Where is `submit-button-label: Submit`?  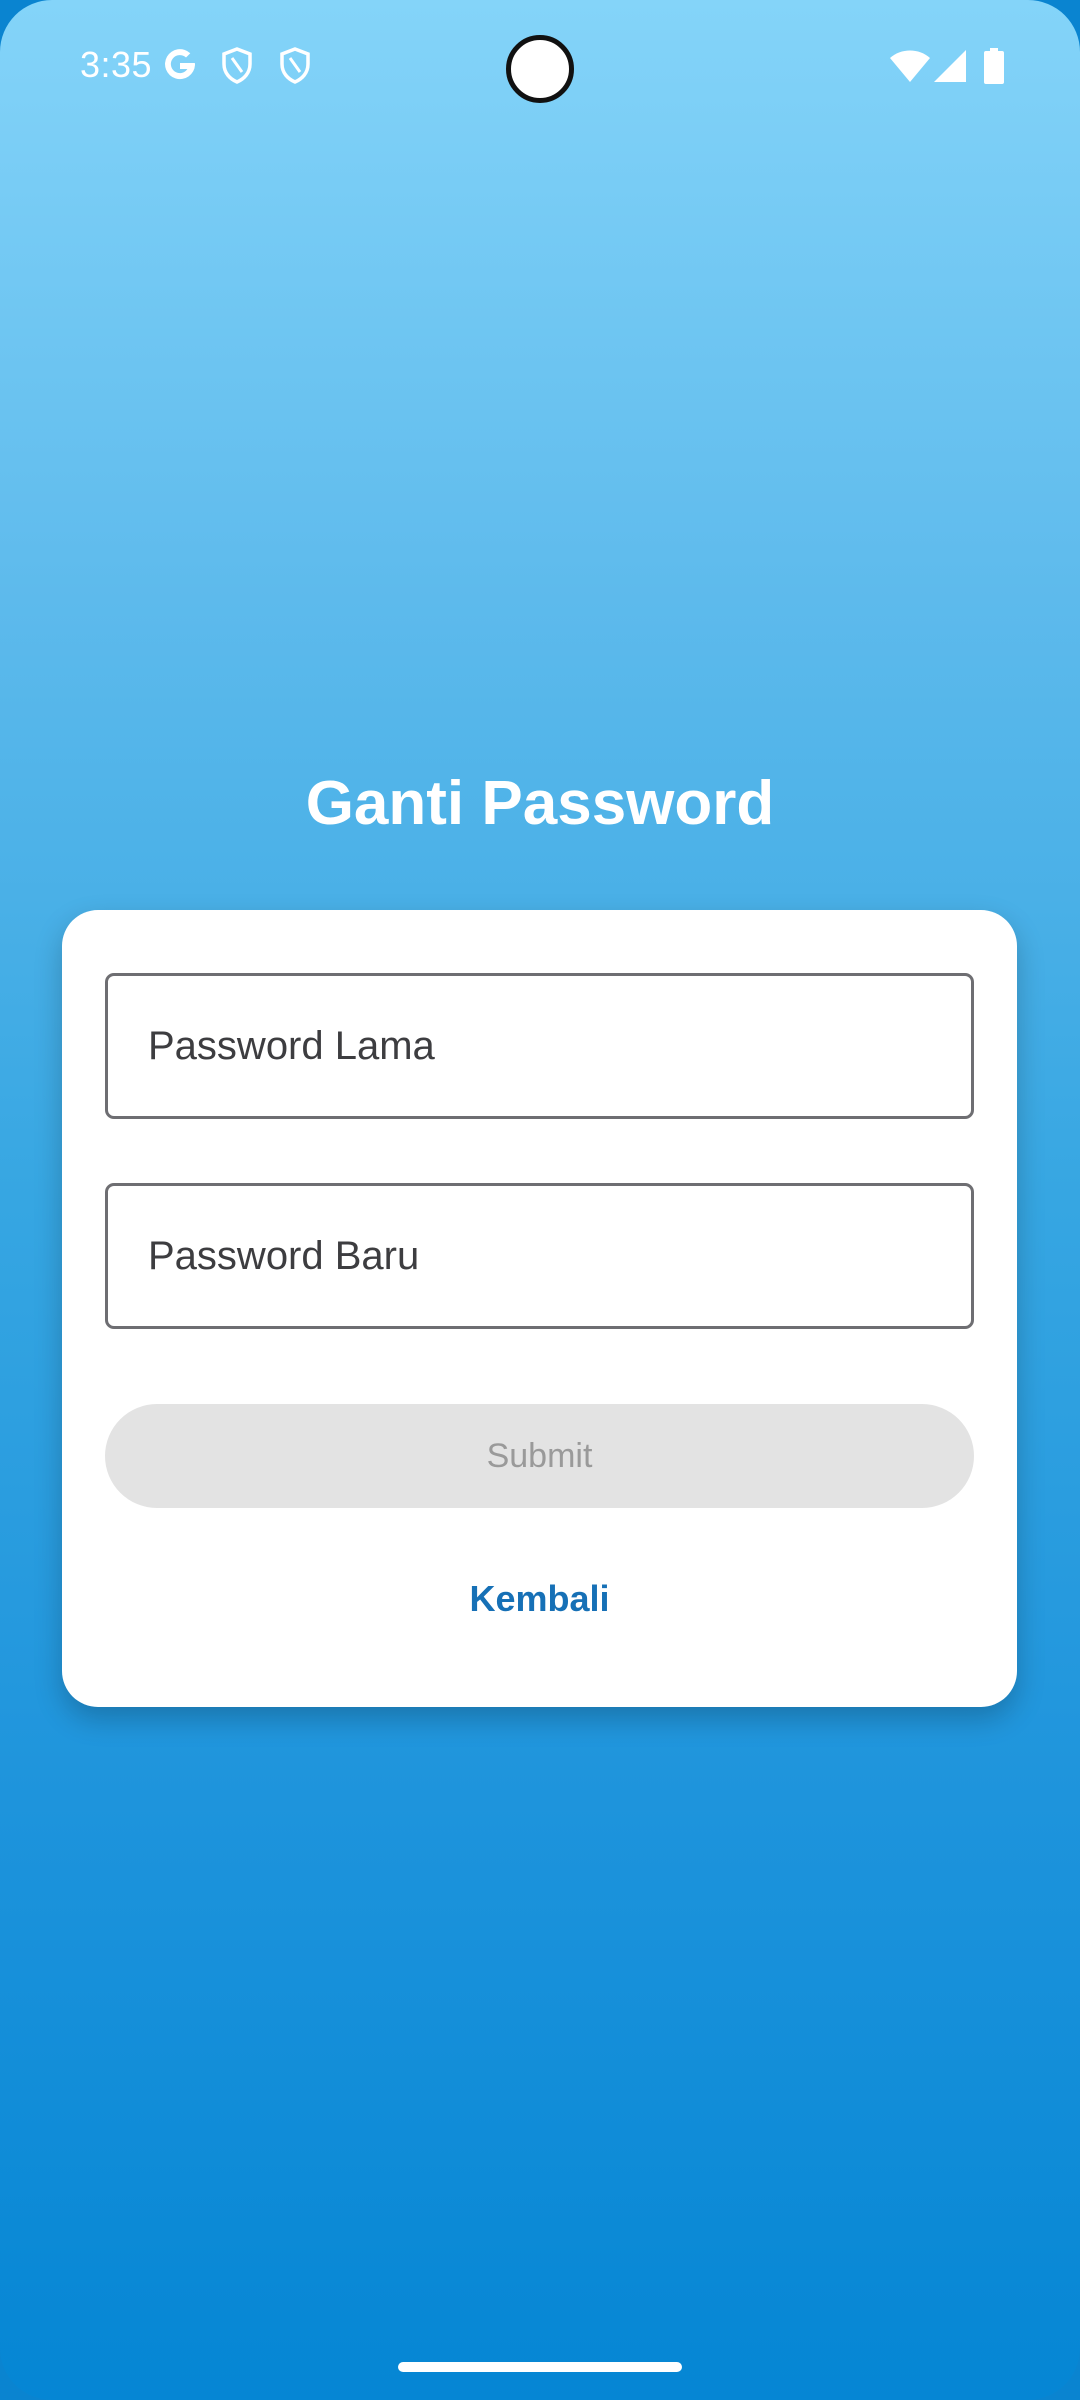
submit-button-label: Submit is located at coordinates (539, 1455).